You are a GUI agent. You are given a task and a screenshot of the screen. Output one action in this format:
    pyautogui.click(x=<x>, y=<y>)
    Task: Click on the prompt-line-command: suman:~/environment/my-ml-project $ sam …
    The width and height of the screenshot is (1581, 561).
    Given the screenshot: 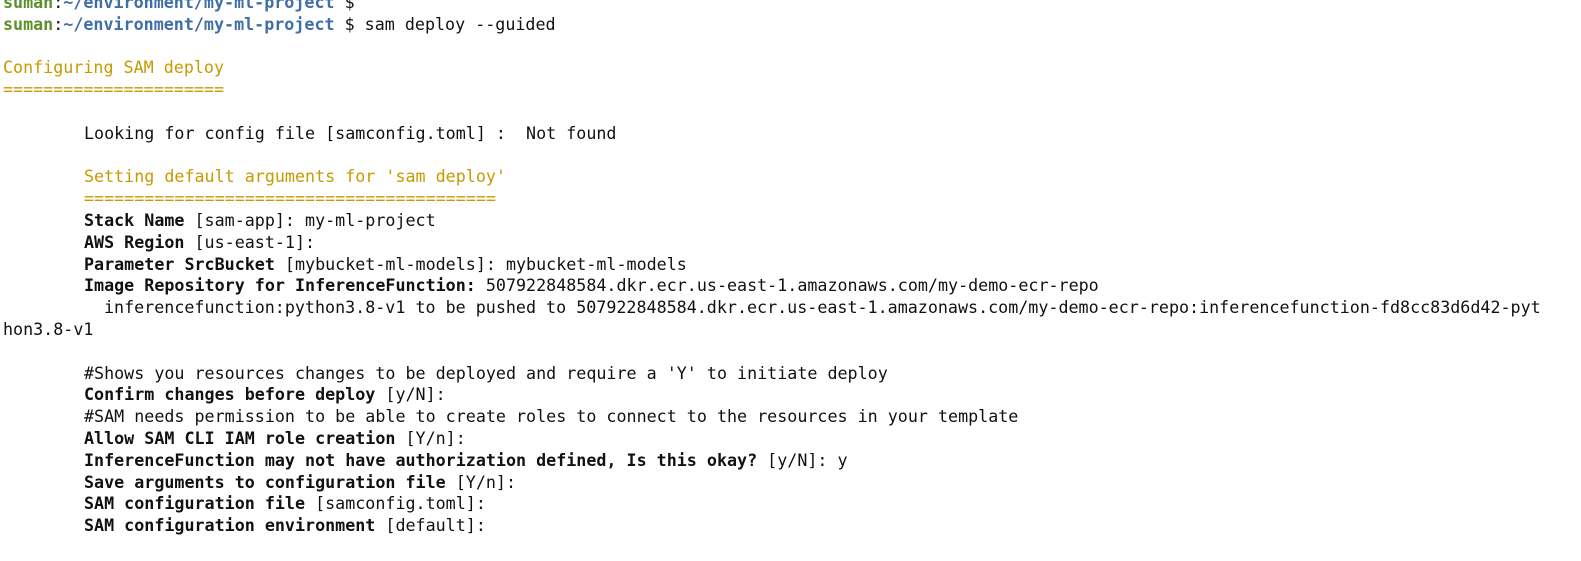 What is the action you would take?
    pyautogui.click(x=790, y=25)
    